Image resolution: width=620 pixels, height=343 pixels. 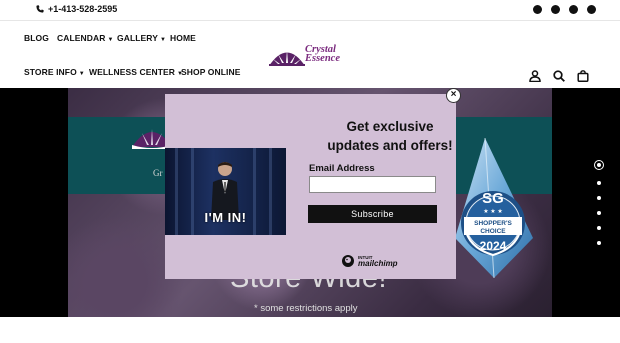 I want to click on badge-line-1: SHOPPER'S, so click(x=493, y=223).